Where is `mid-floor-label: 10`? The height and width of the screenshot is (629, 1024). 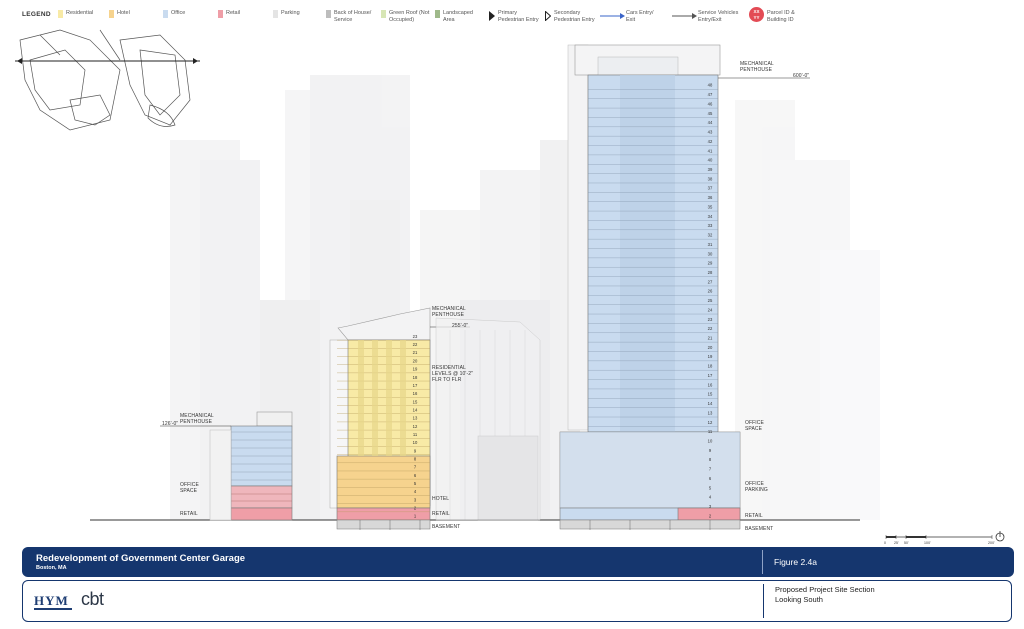
mid-floor-label: 10 is located at coordinates (415, 442).